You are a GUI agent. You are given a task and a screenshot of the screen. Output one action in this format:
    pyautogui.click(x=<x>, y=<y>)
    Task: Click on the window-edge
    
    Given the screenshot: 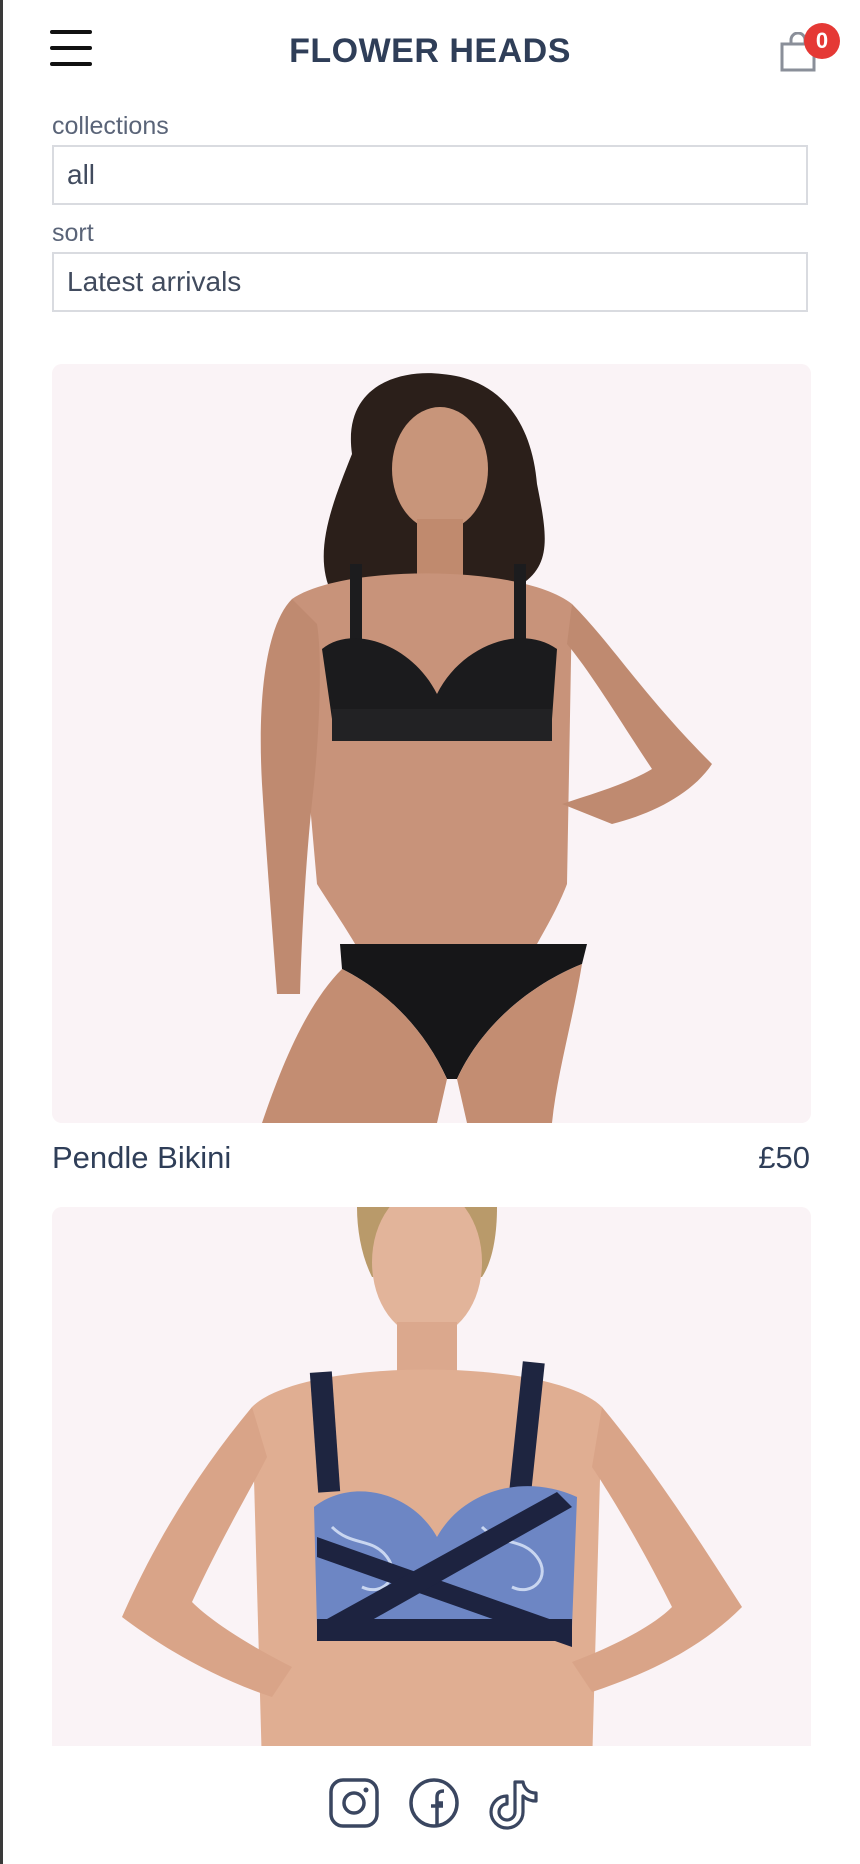 What is the action you would take?
    pyautogui.click(x=1, y=932)
    